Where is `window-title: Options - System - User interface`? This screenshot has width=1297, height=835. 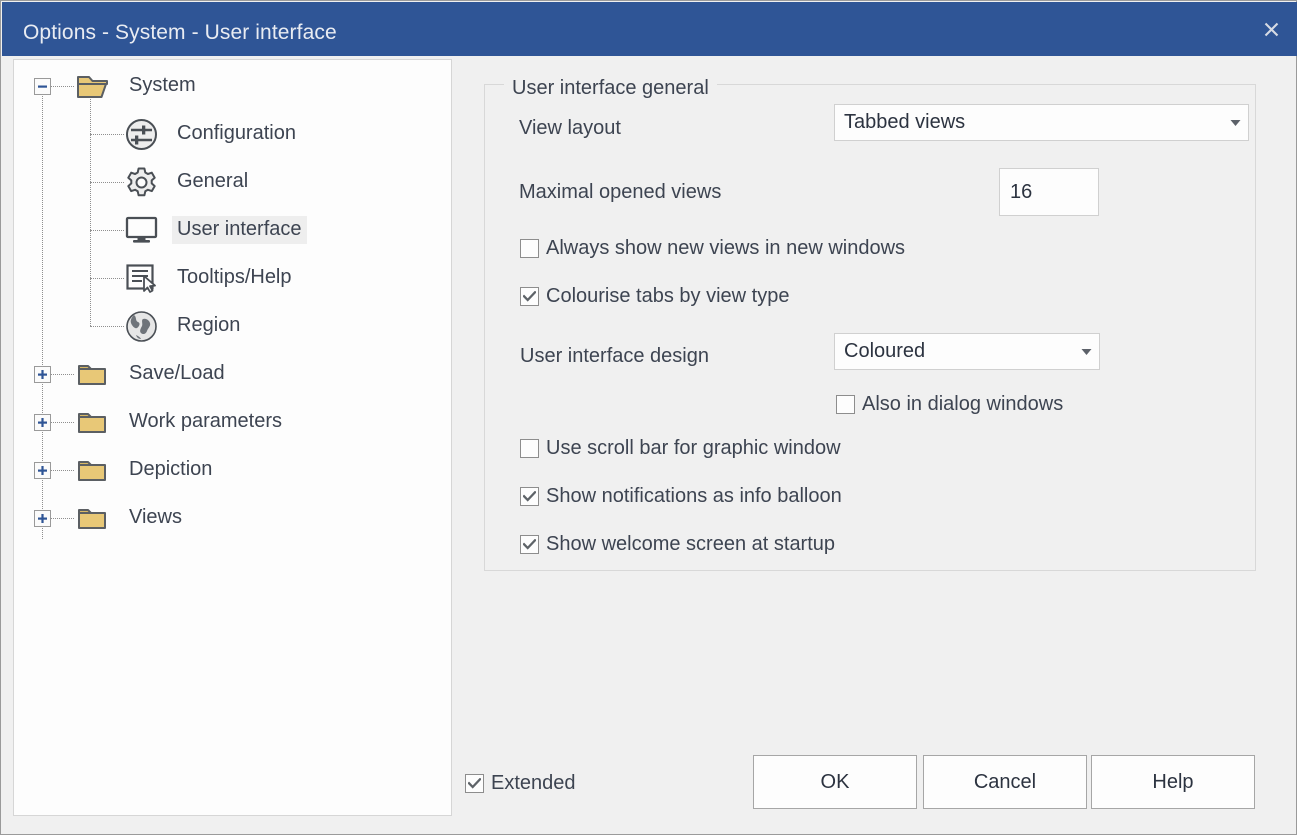 window-title: Options - System - User interface is located at coordinates (180, 32).